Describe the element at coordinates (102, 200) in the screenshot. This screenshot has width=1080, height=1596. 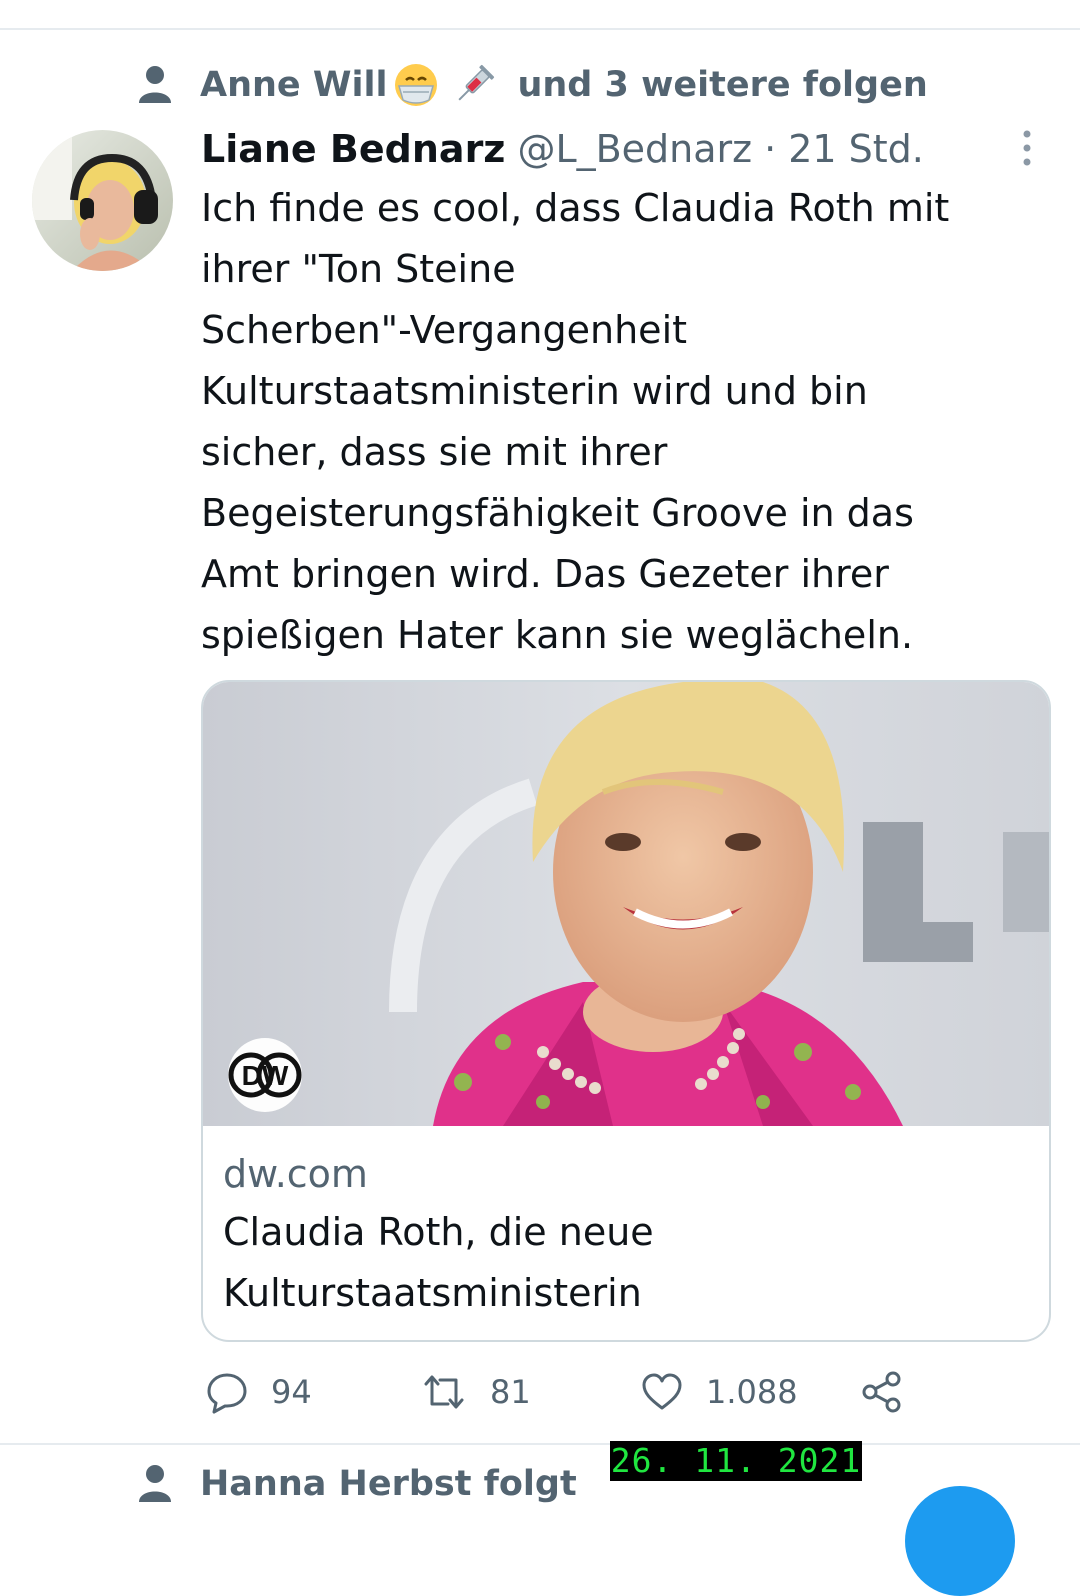
I see `author-avatar` at that location.